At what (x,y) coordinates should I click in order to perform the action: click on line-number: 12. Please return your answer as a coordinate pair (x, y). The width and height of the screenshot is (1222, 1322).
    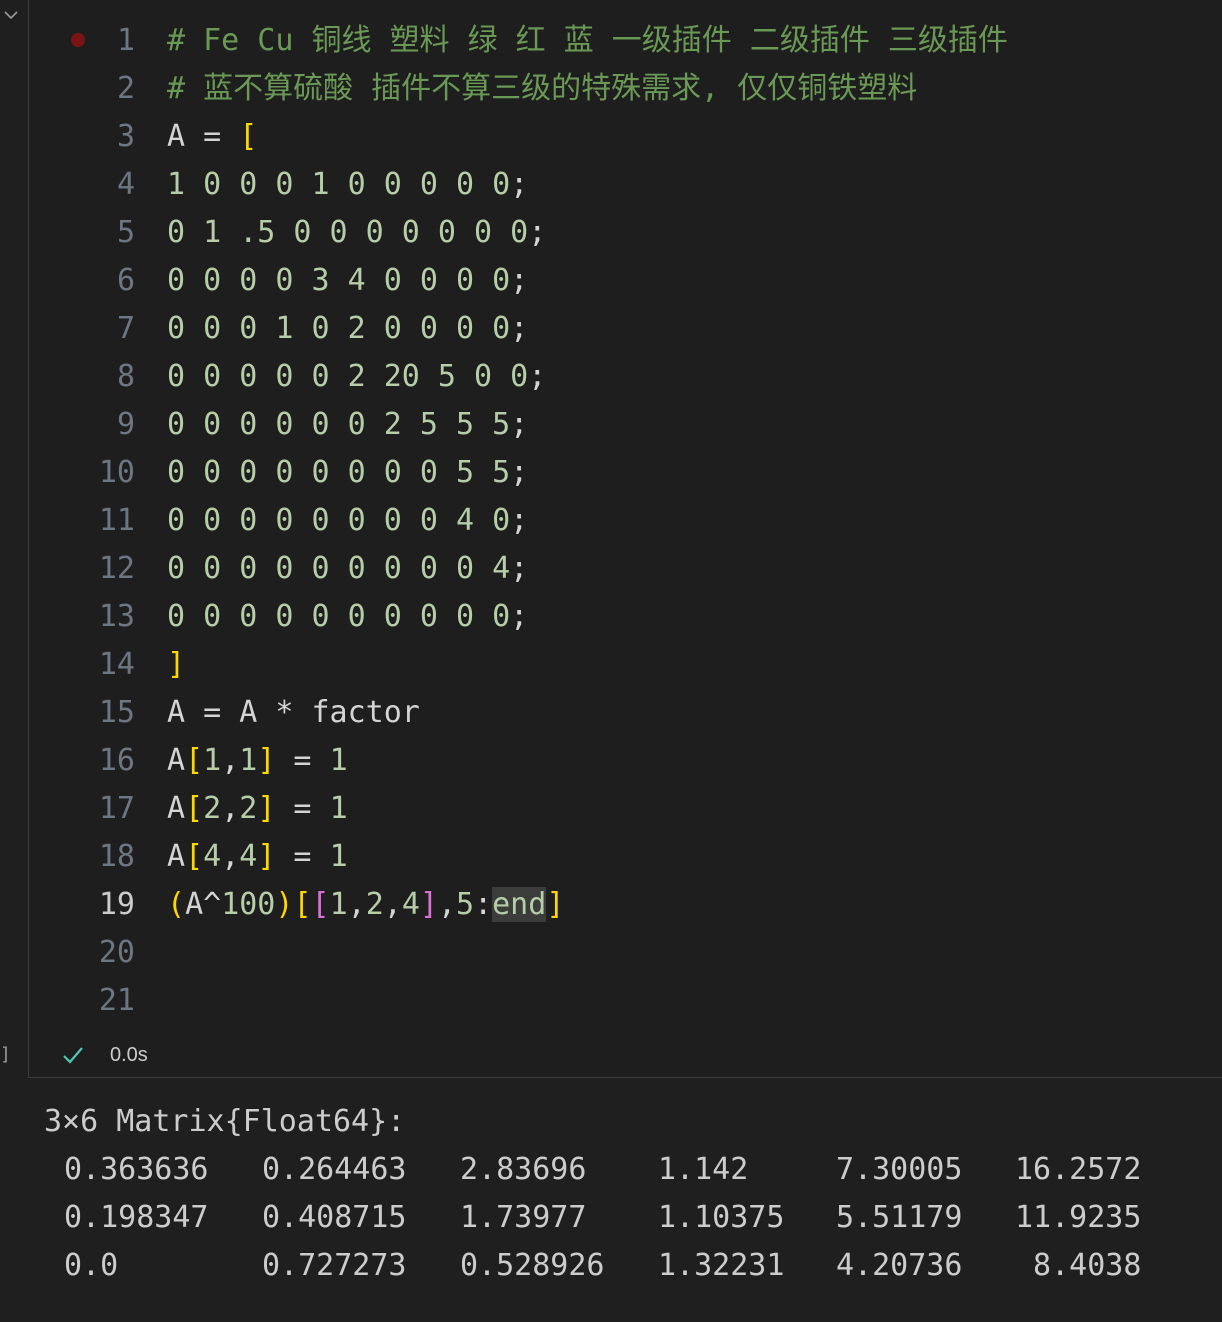
    Looking at the image, I should click on (116, 568).